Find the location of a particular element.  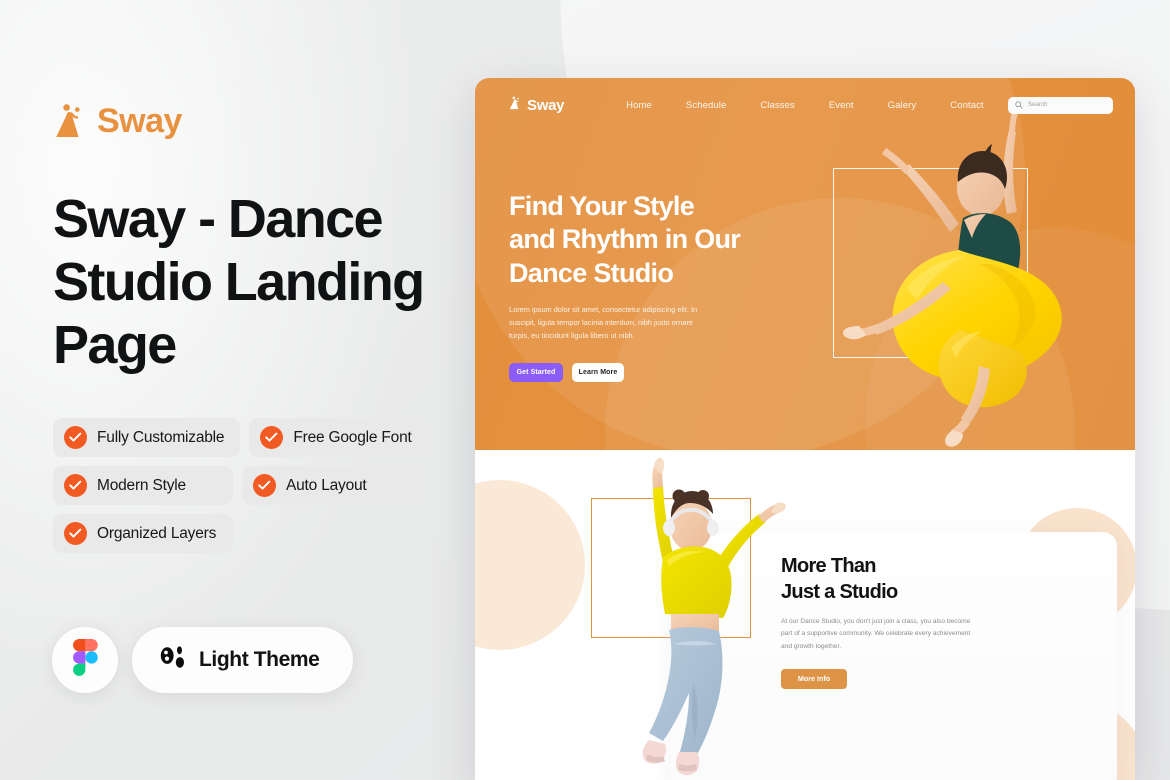

hero-dancer-photo is located at coordinates (952, 274).